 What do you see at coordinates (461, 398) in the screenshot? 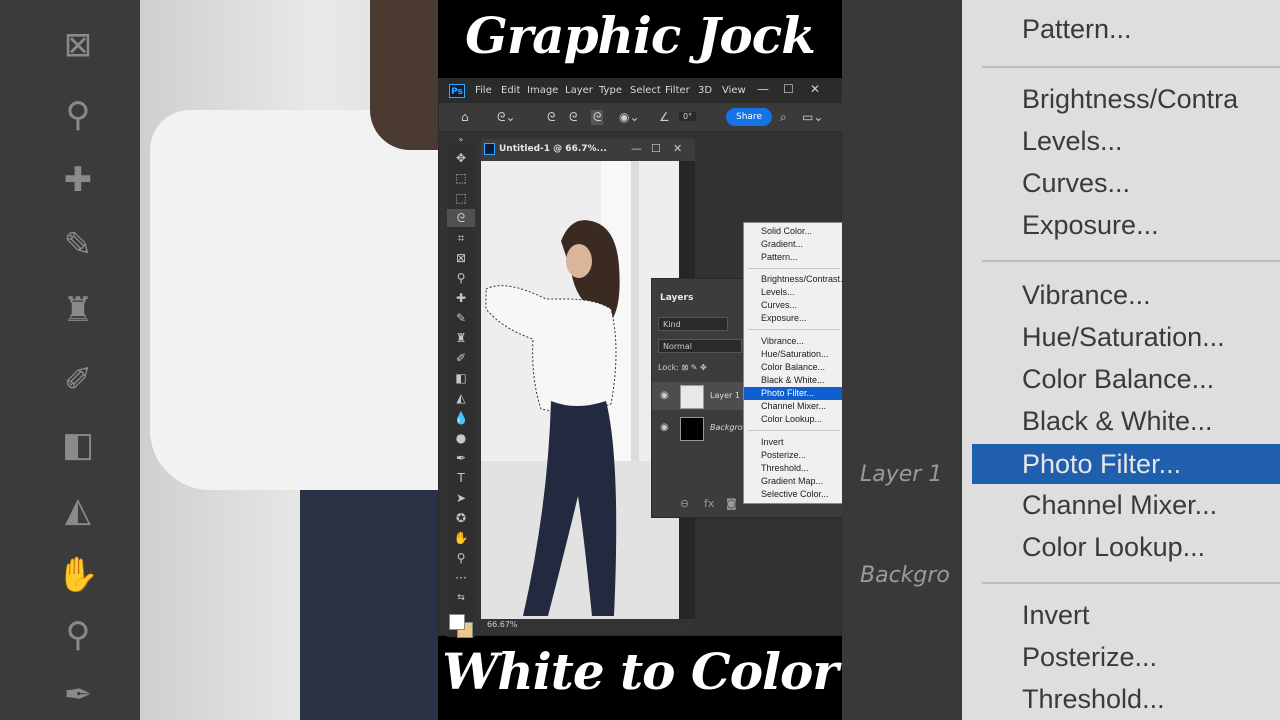
I see `gradient-tool-icon: ◭` at bounding box center [461, 398].